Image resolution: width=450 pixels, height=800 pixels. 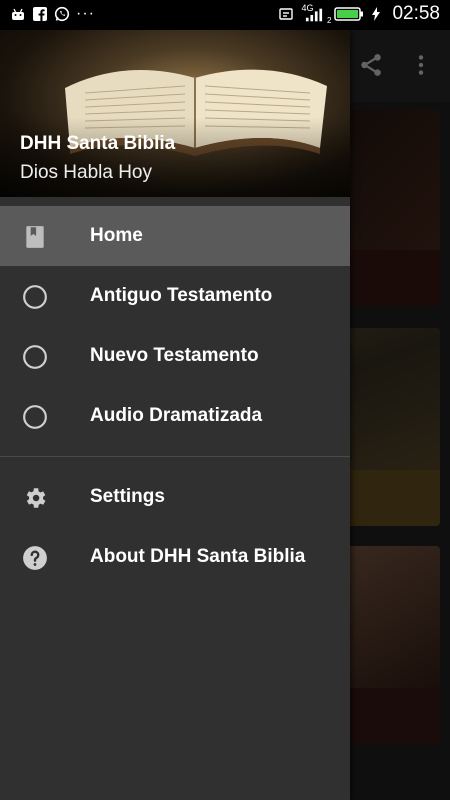 I want to click on drawer-subtitle: Dios Habla Hoy, so click(x=86, y=172).